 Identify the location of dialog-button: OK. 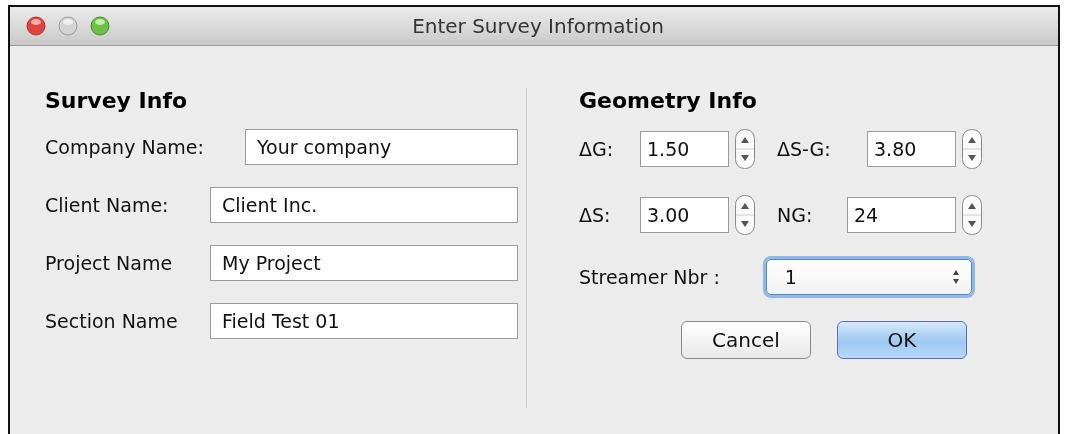
(902, 340).